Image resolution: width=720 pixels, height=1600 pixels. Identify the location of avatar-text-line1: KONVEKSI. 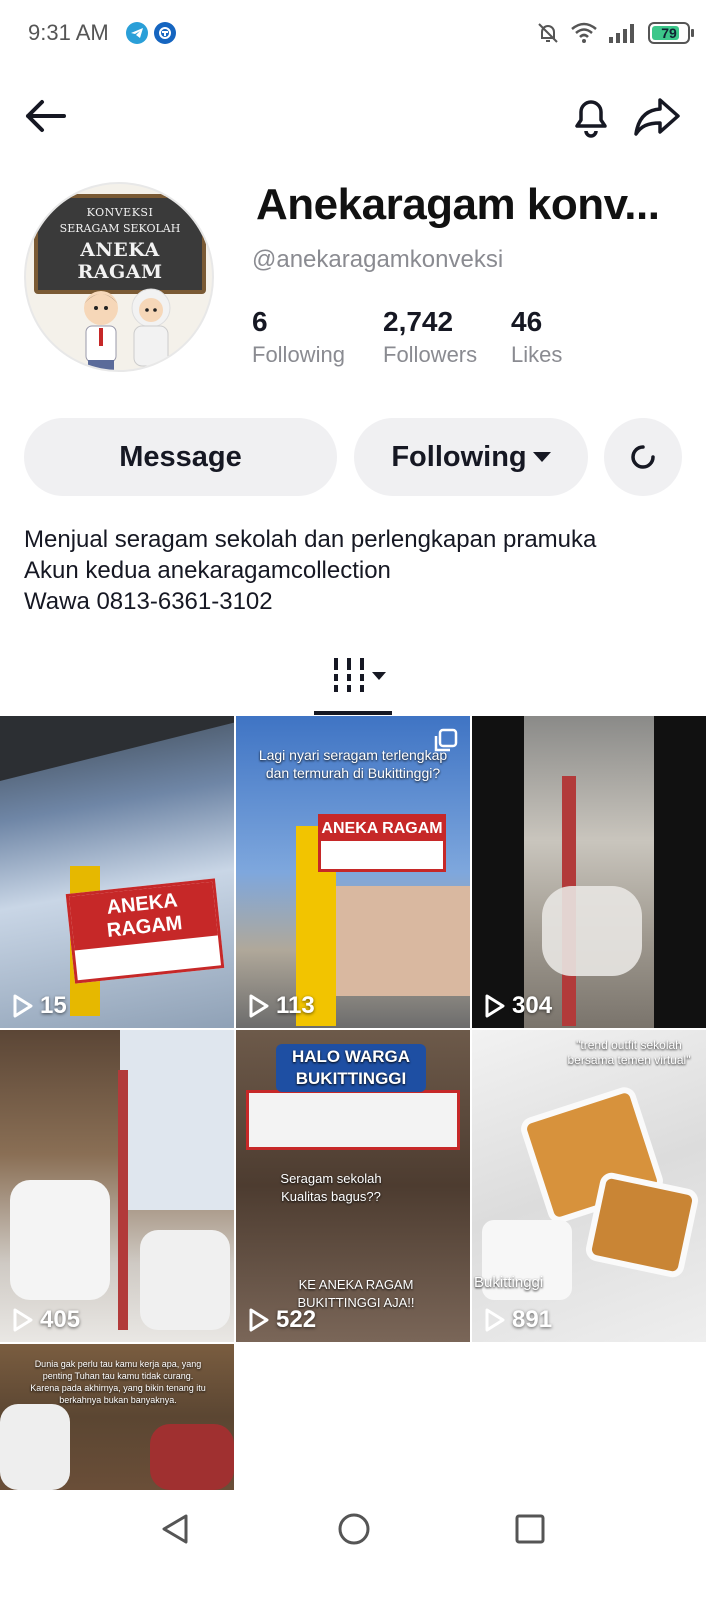
(120, 212).